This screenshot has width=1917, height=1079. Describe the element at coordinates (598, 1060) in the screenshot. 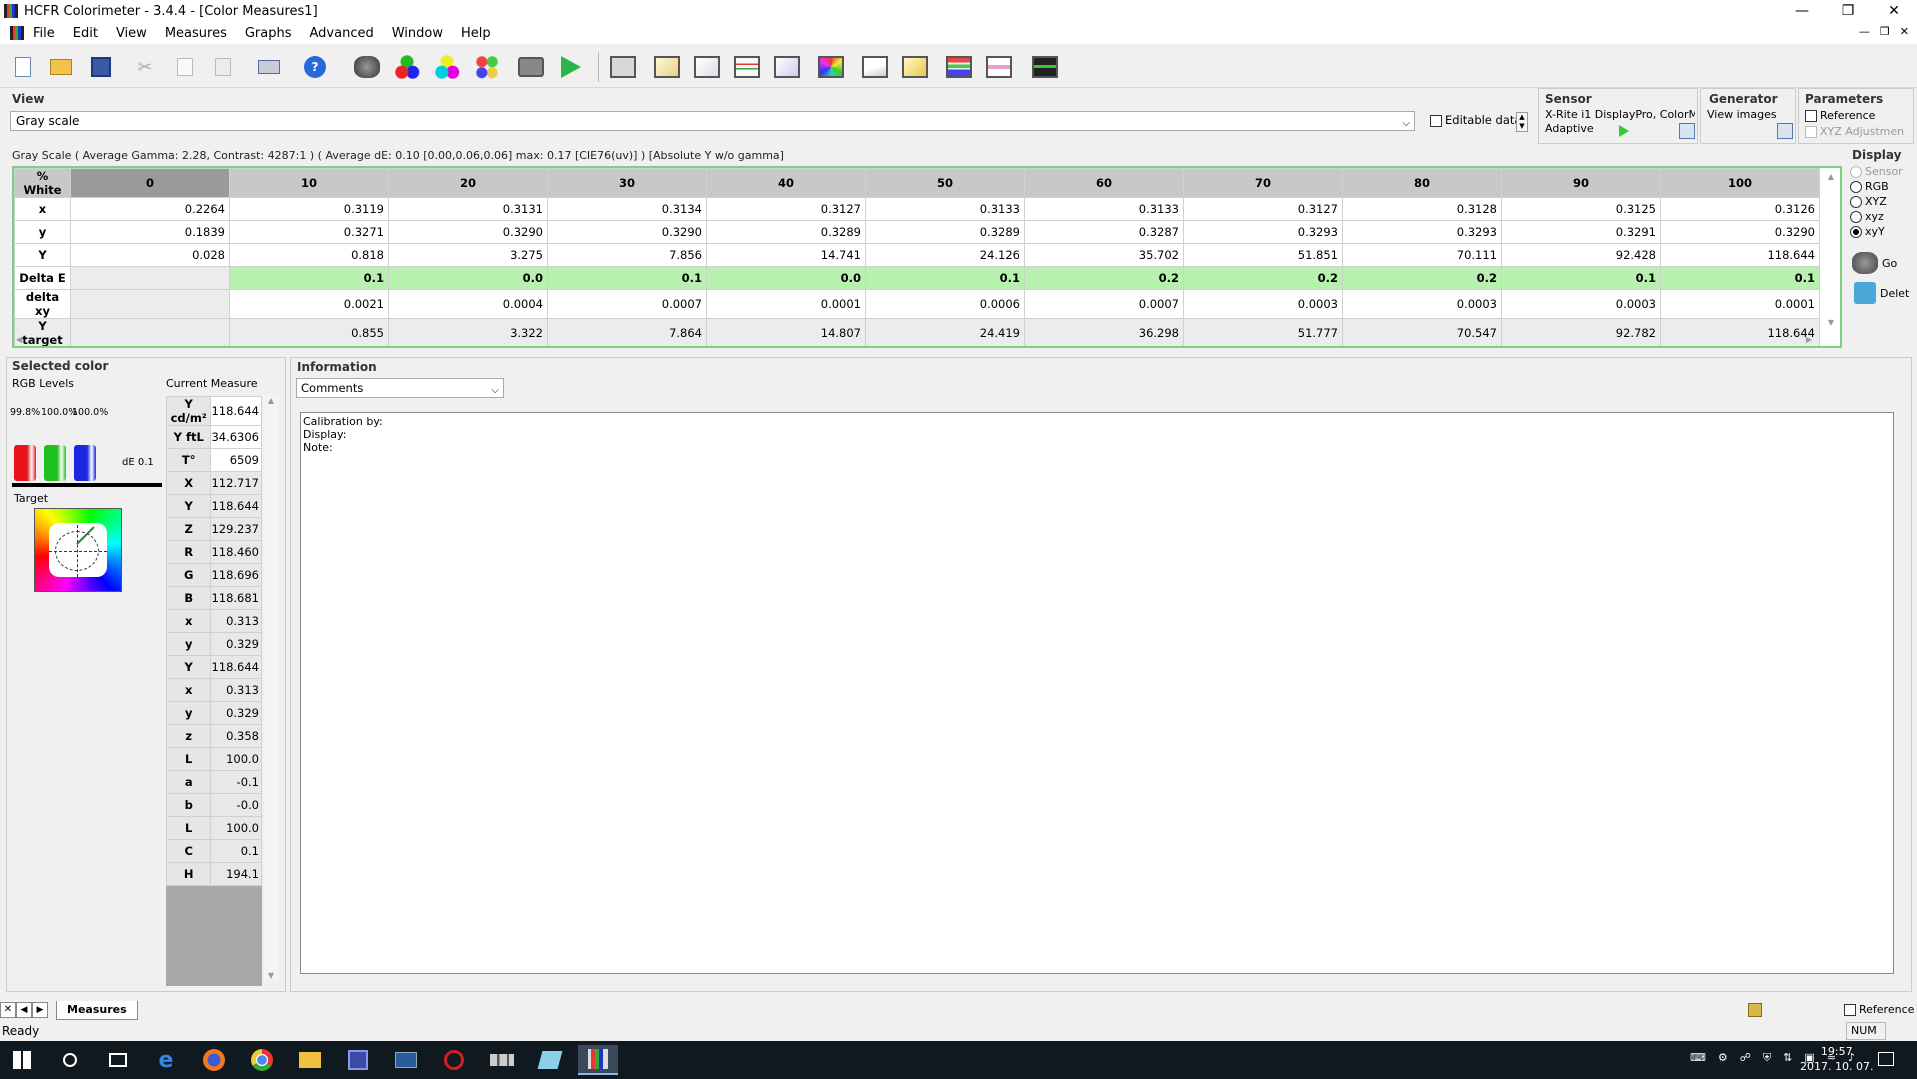

I see `hcfr-taskbar-icon` at that location.